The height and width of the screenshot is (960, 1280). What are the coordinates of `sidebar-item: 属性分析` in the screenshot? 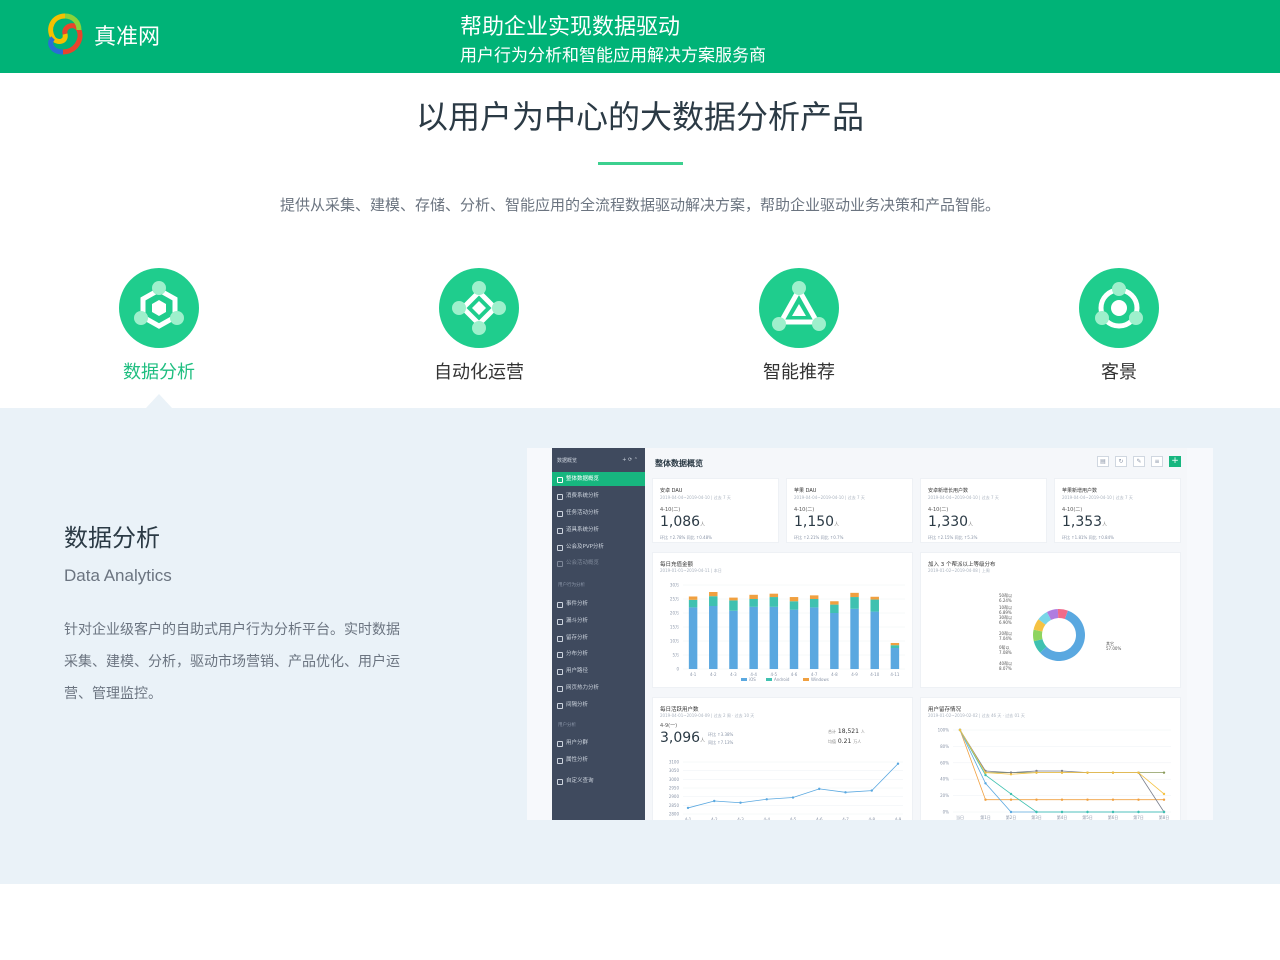 It's located at (598, 760).